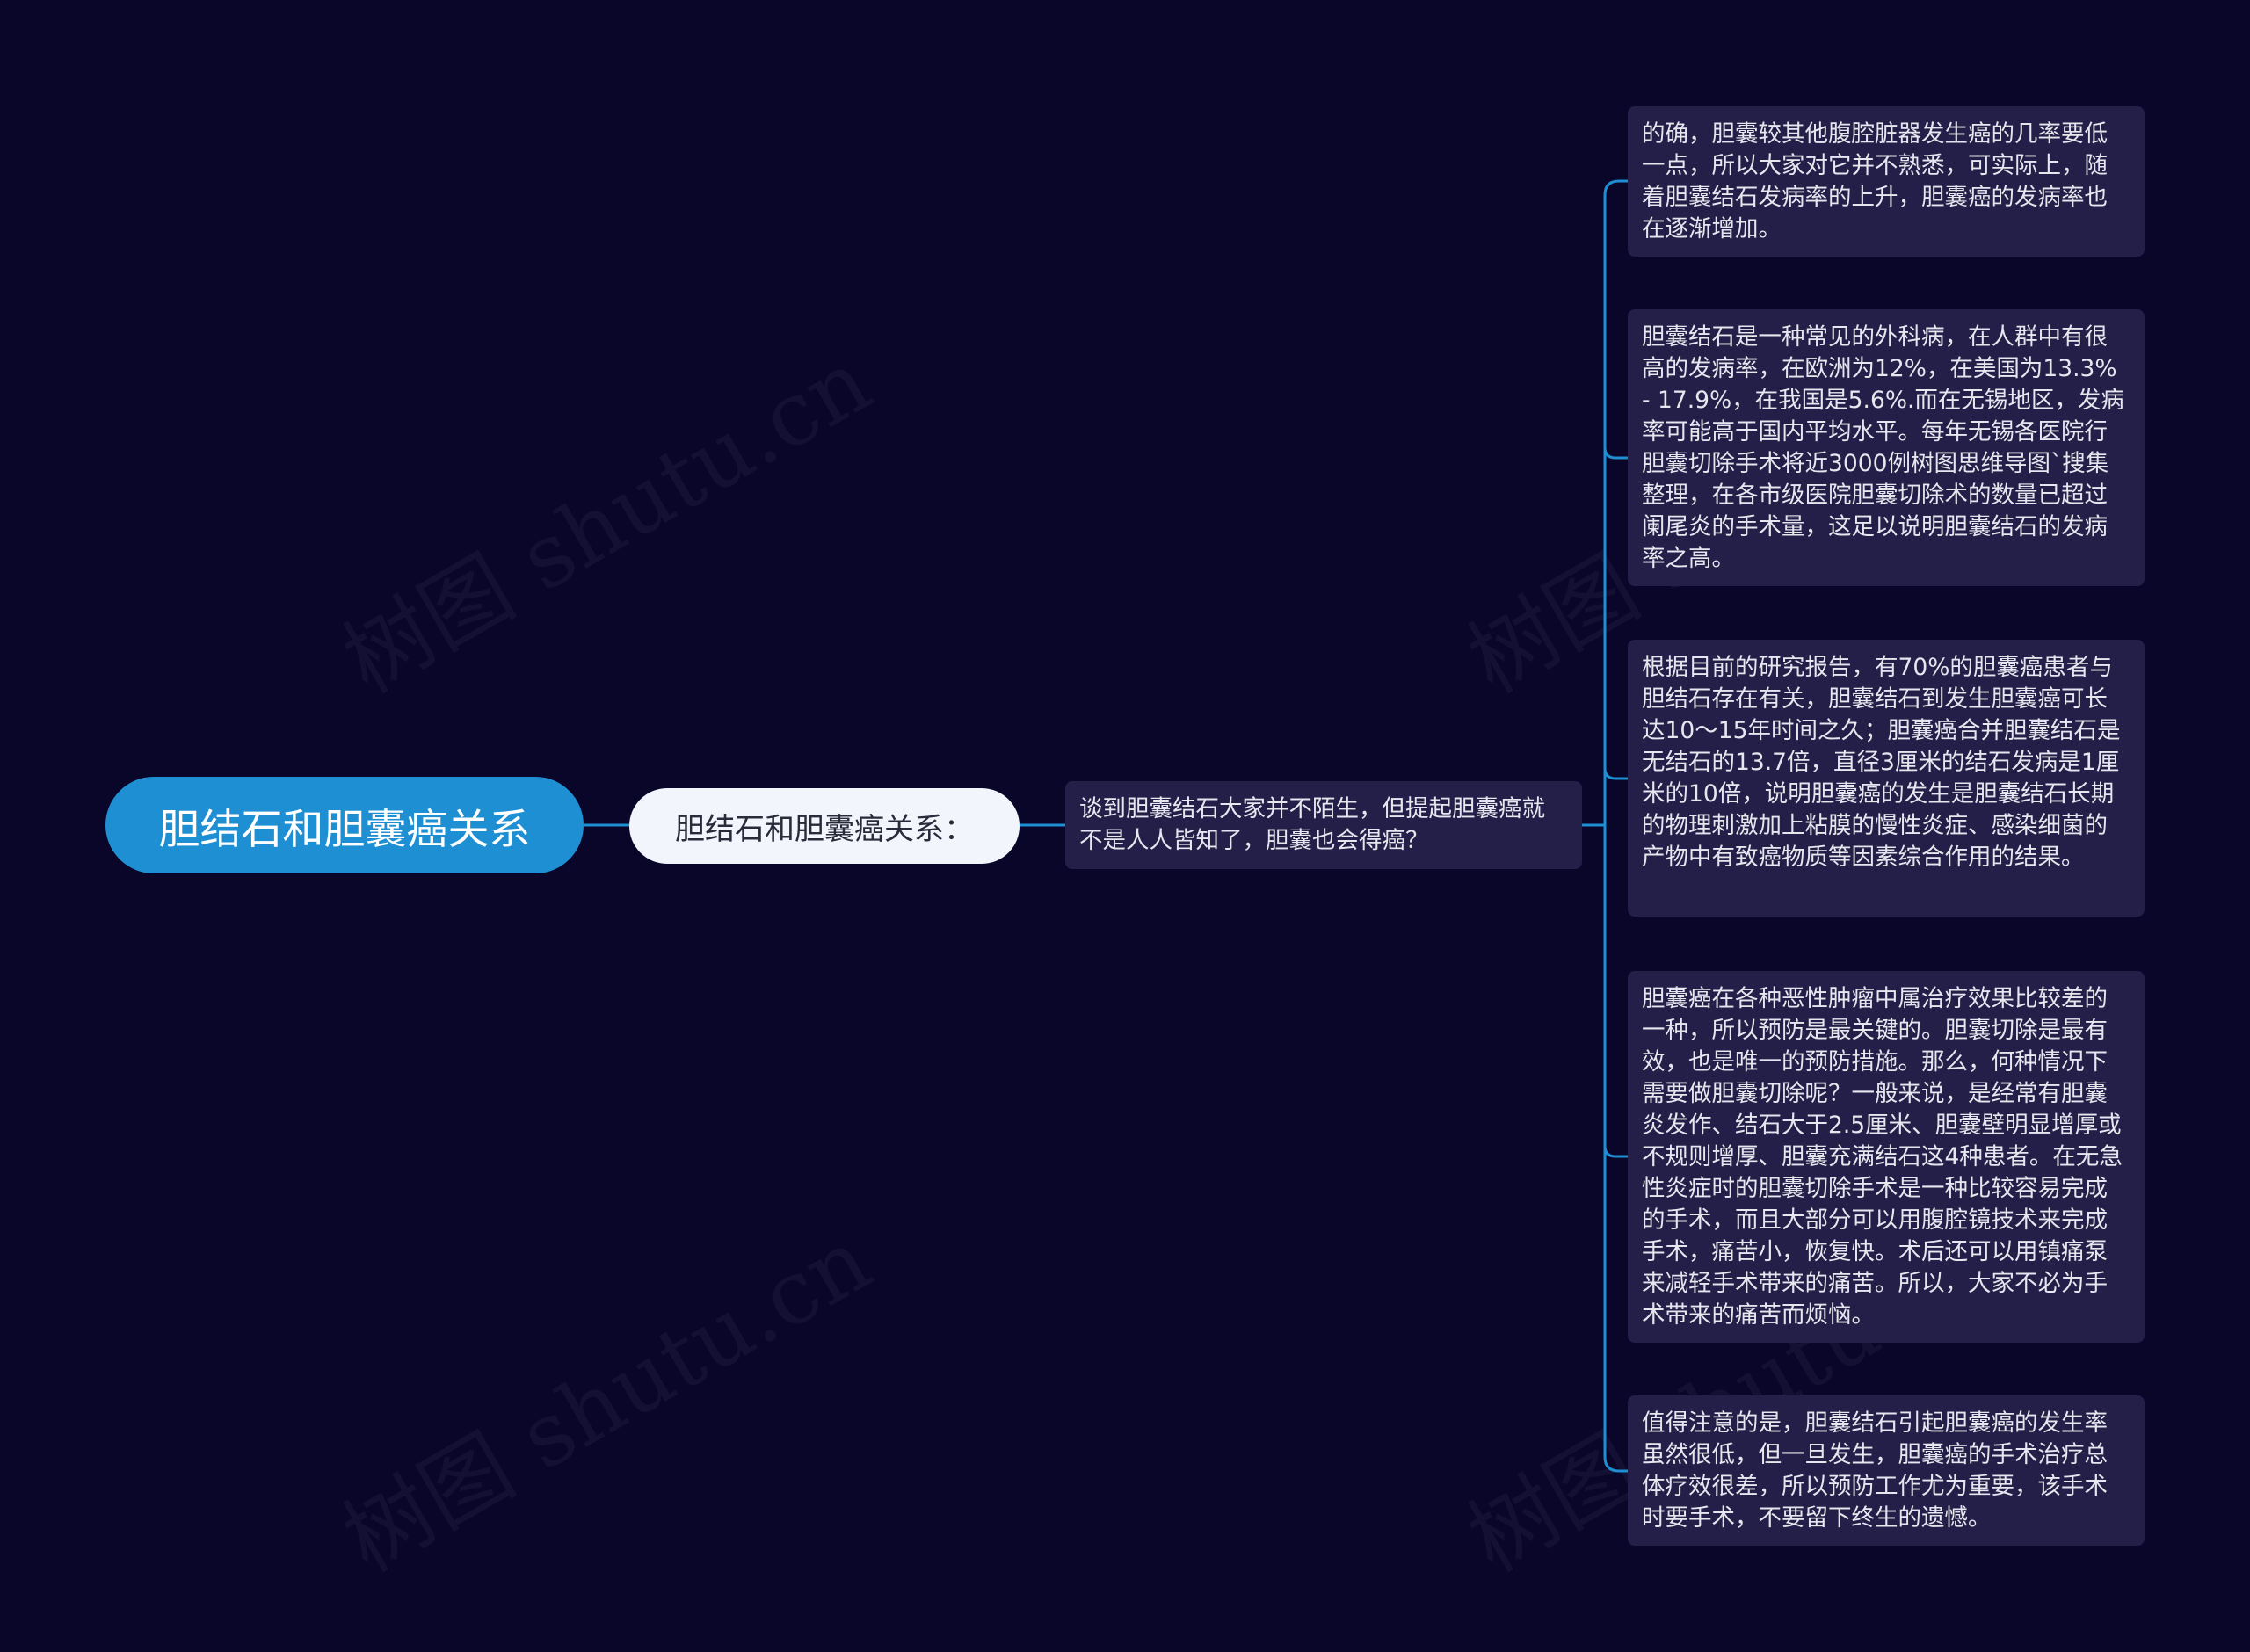 This screenshot has height=1652, width=2250. I want to click on intro-node: 谈到胆囊结石大家并不陌生，但提起胆囊癌就不是人人皆知了，胆囊也会得癌？, so click(1323, 825).